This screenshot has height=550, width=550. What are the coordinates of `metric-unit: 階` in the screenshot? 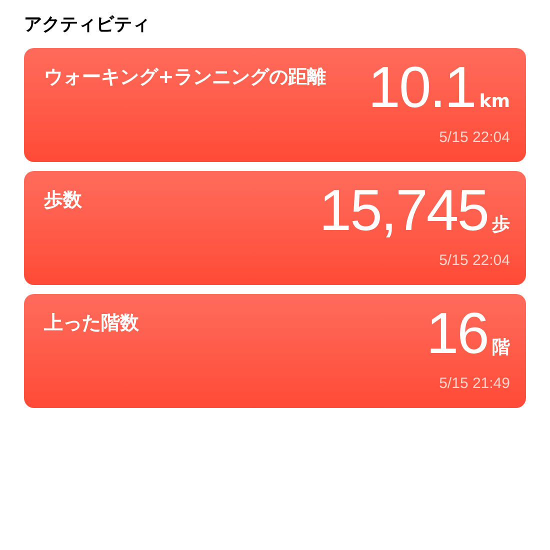 It's located at (501, 348).